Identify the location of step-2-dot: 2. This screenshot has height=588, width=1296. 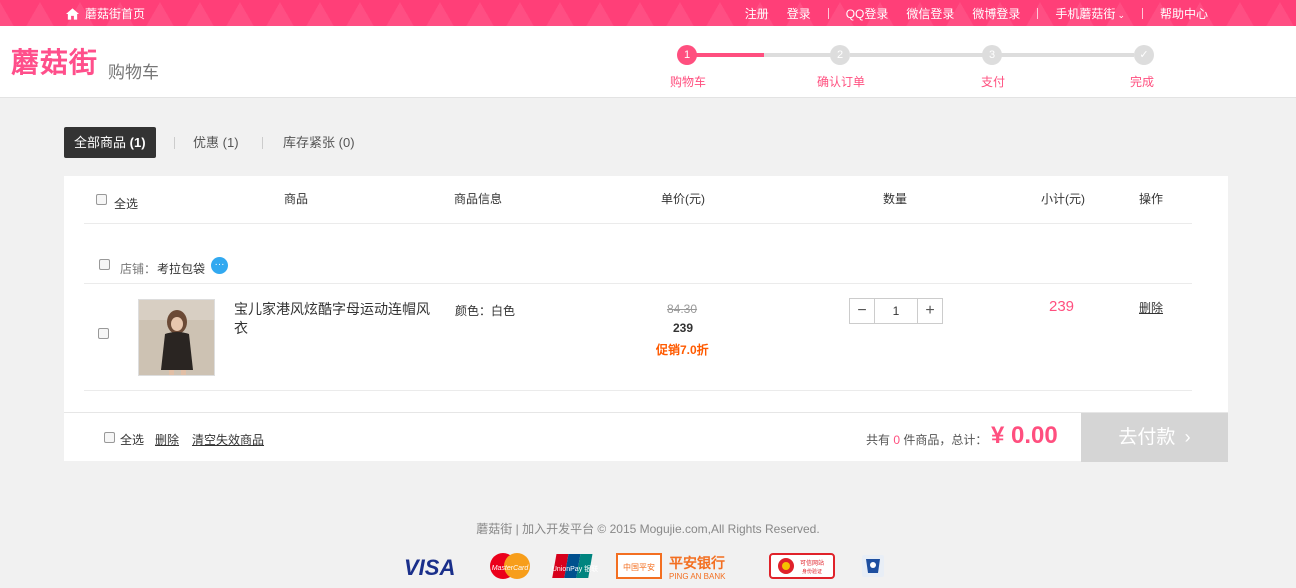
(840, 55).